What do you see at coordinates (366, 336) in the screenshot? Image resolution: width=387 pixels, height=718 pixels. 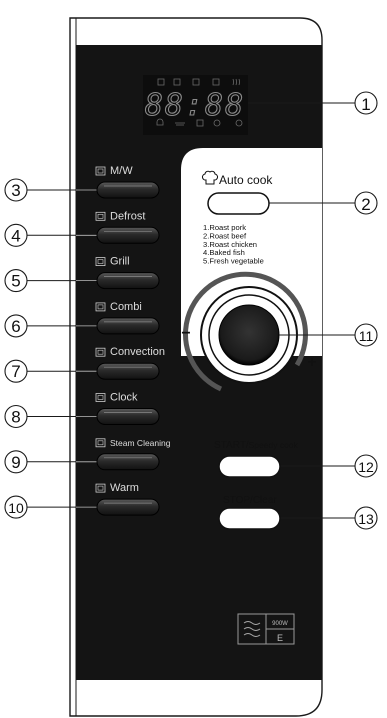 I see `callout-11-number: 11` at bounding box center [366, 336].